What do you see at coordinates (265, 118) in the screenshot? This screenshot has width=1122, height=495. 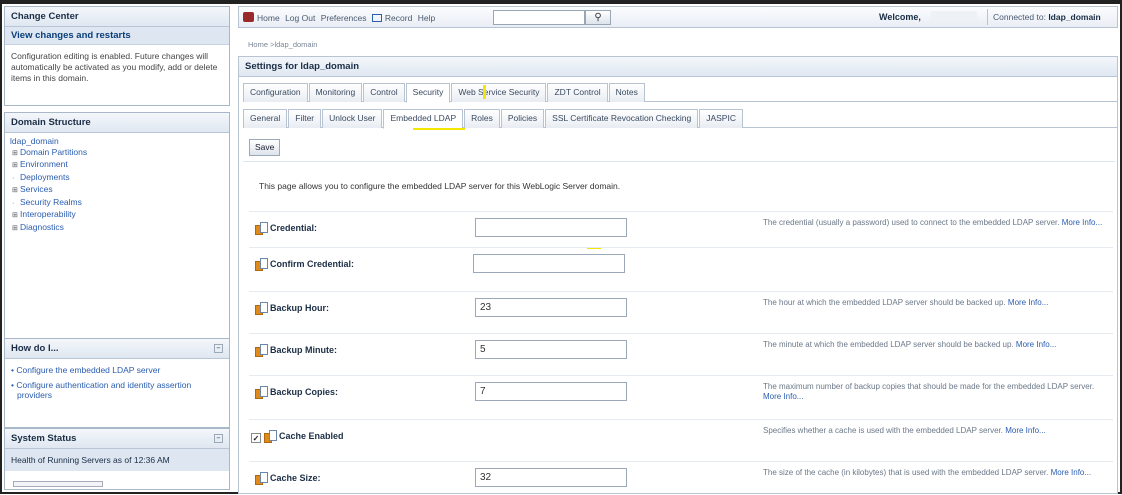 I see `tab-general: General` at bounding box center [265, 118].